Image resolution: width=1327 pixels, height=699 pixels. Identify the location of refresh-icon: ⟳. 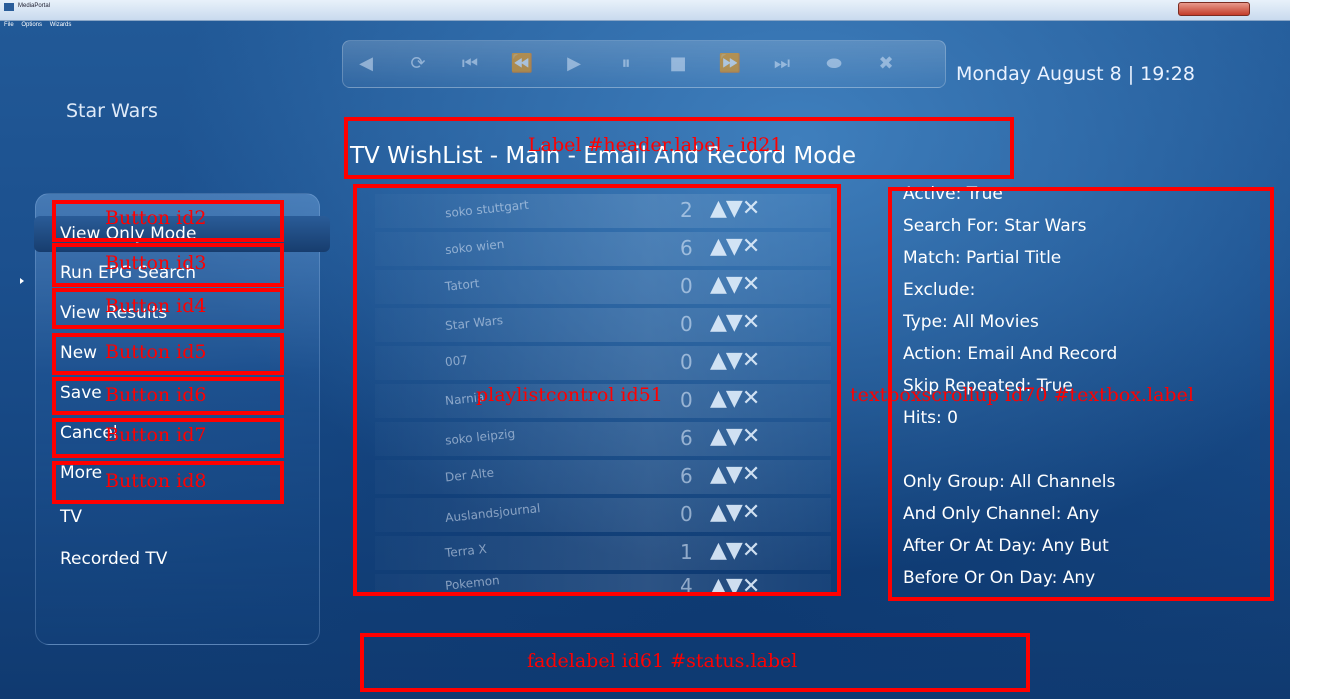
(418, 64).